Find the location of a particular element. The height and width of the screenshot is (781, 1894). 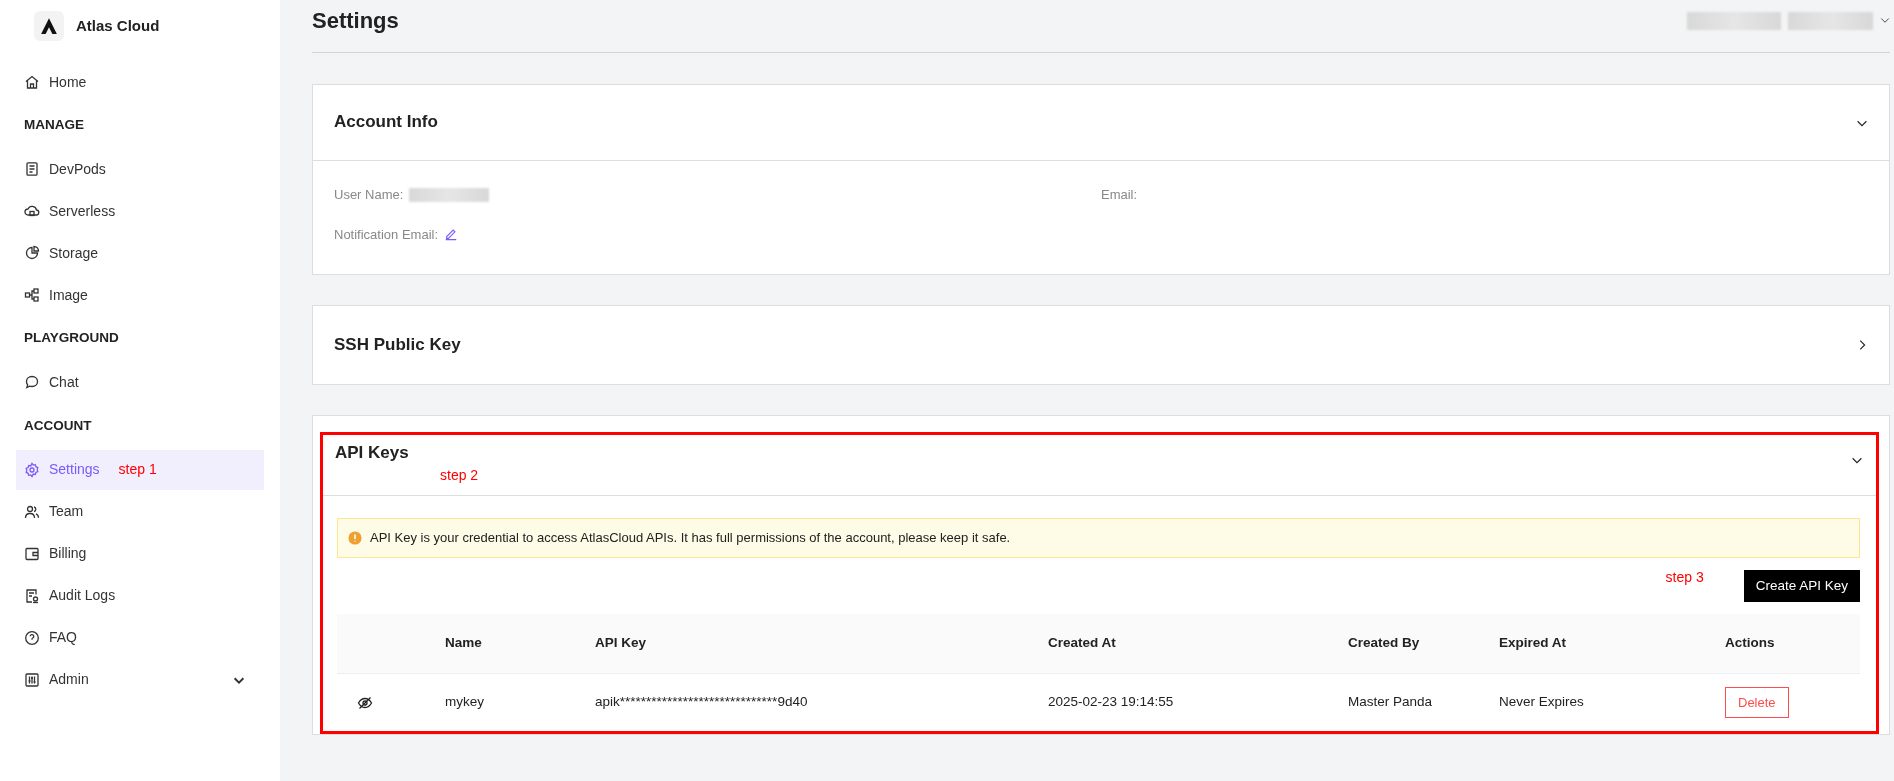

sidebar-item: Serverless is located at coordinates (140, 211).